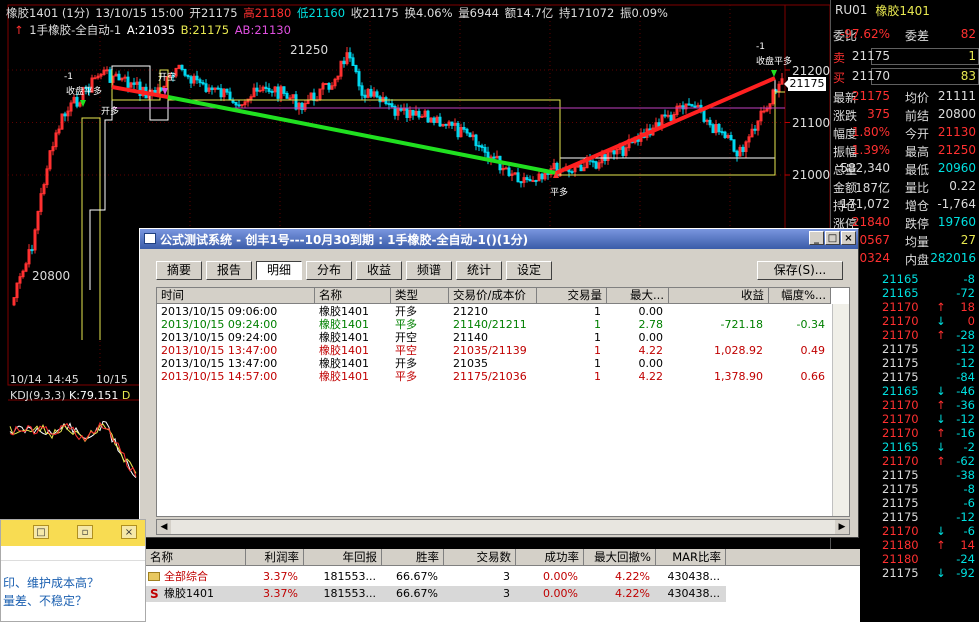 The height and width of the screenshot is (622, 979). What do you see at coordinates (478, 13) in the screenshot?
I see `volume-label: 量6944` at bounding box center [478, 13].